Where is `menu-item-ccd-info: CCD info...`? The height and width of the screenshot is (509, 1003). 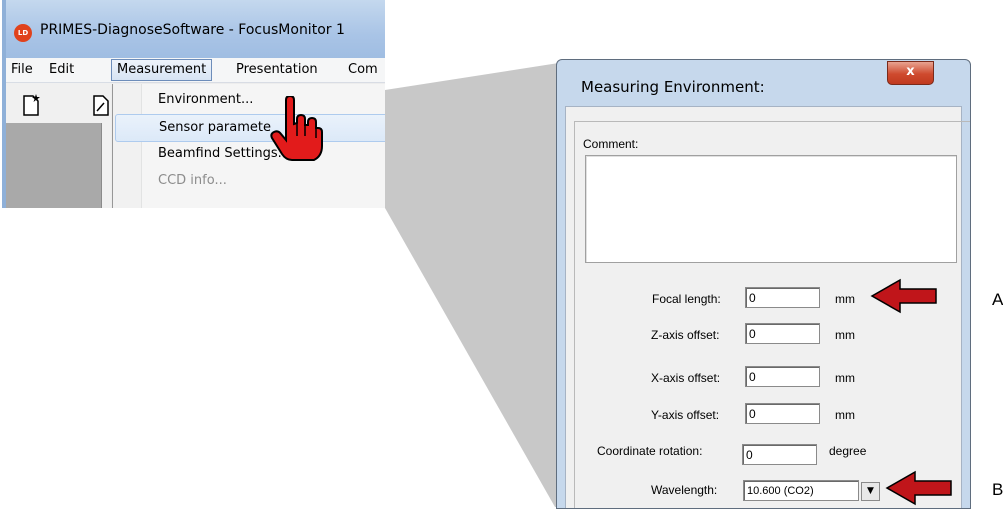 menu-item-ccd-info: CCD info... is located at coordinates (192, 180).